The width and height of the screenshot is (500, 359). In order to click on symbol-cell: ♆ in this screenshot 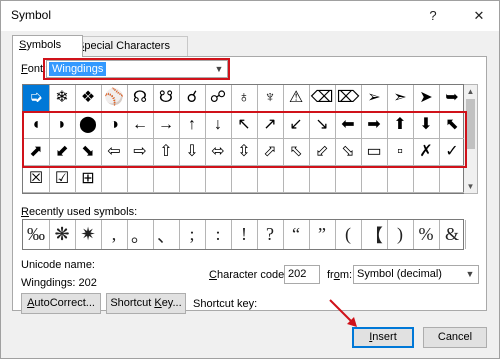, I will do `click(270, 98)`.